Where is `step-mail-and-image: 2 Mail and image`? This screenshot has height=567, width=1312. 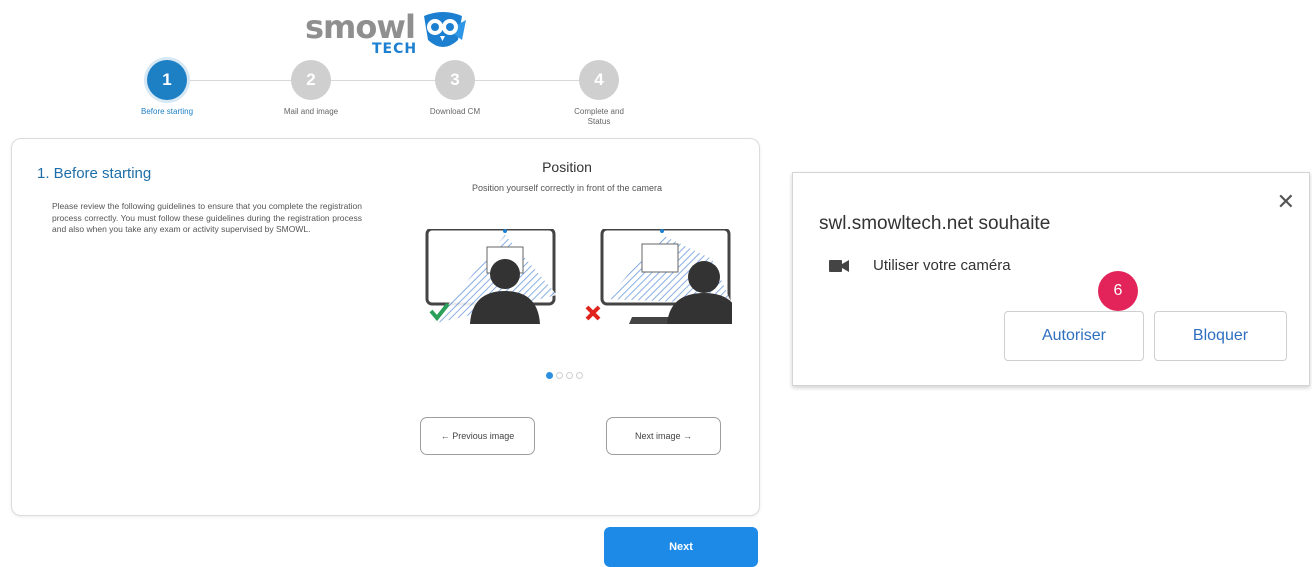 step-mail-and-image: 2 Mail and image is located at coordinates (311, 88).